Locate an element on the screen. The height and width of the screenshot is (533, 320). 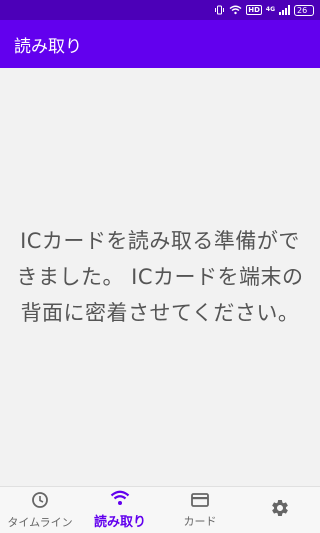
card-icon is located at coordinates (200, 502).